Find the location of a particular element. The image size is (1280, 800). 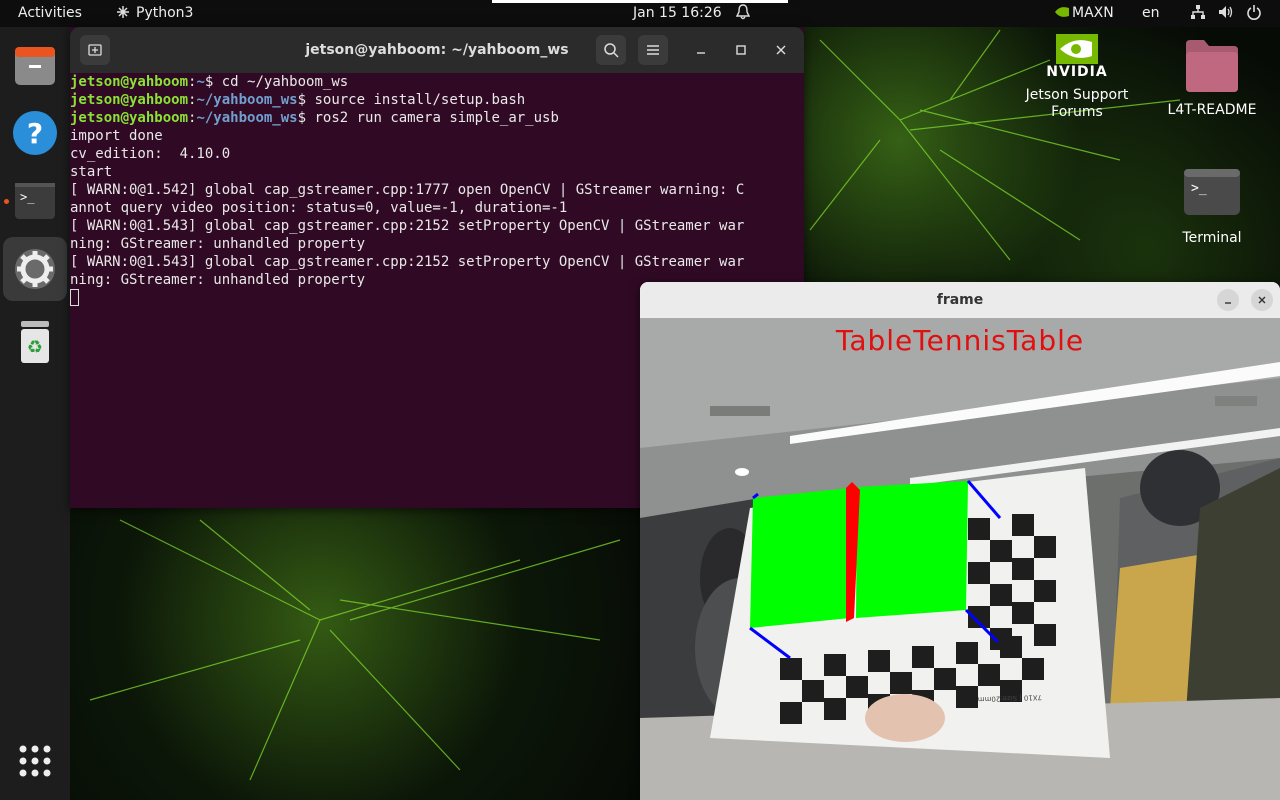

nvidia-tray-icon is located at coordinates (1062, 12).